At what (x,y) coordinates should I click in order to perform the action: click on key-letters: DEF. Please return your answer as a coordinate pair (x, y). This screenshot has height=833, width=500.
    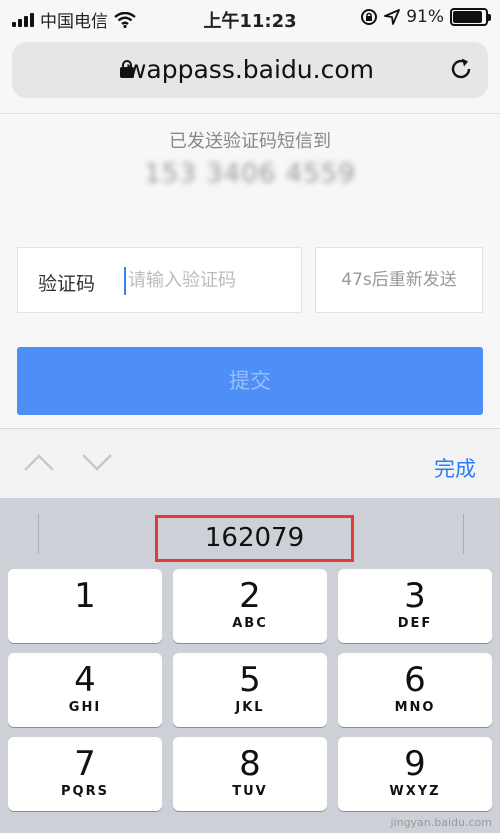
    Looking at the image, I should click on (415, 623).